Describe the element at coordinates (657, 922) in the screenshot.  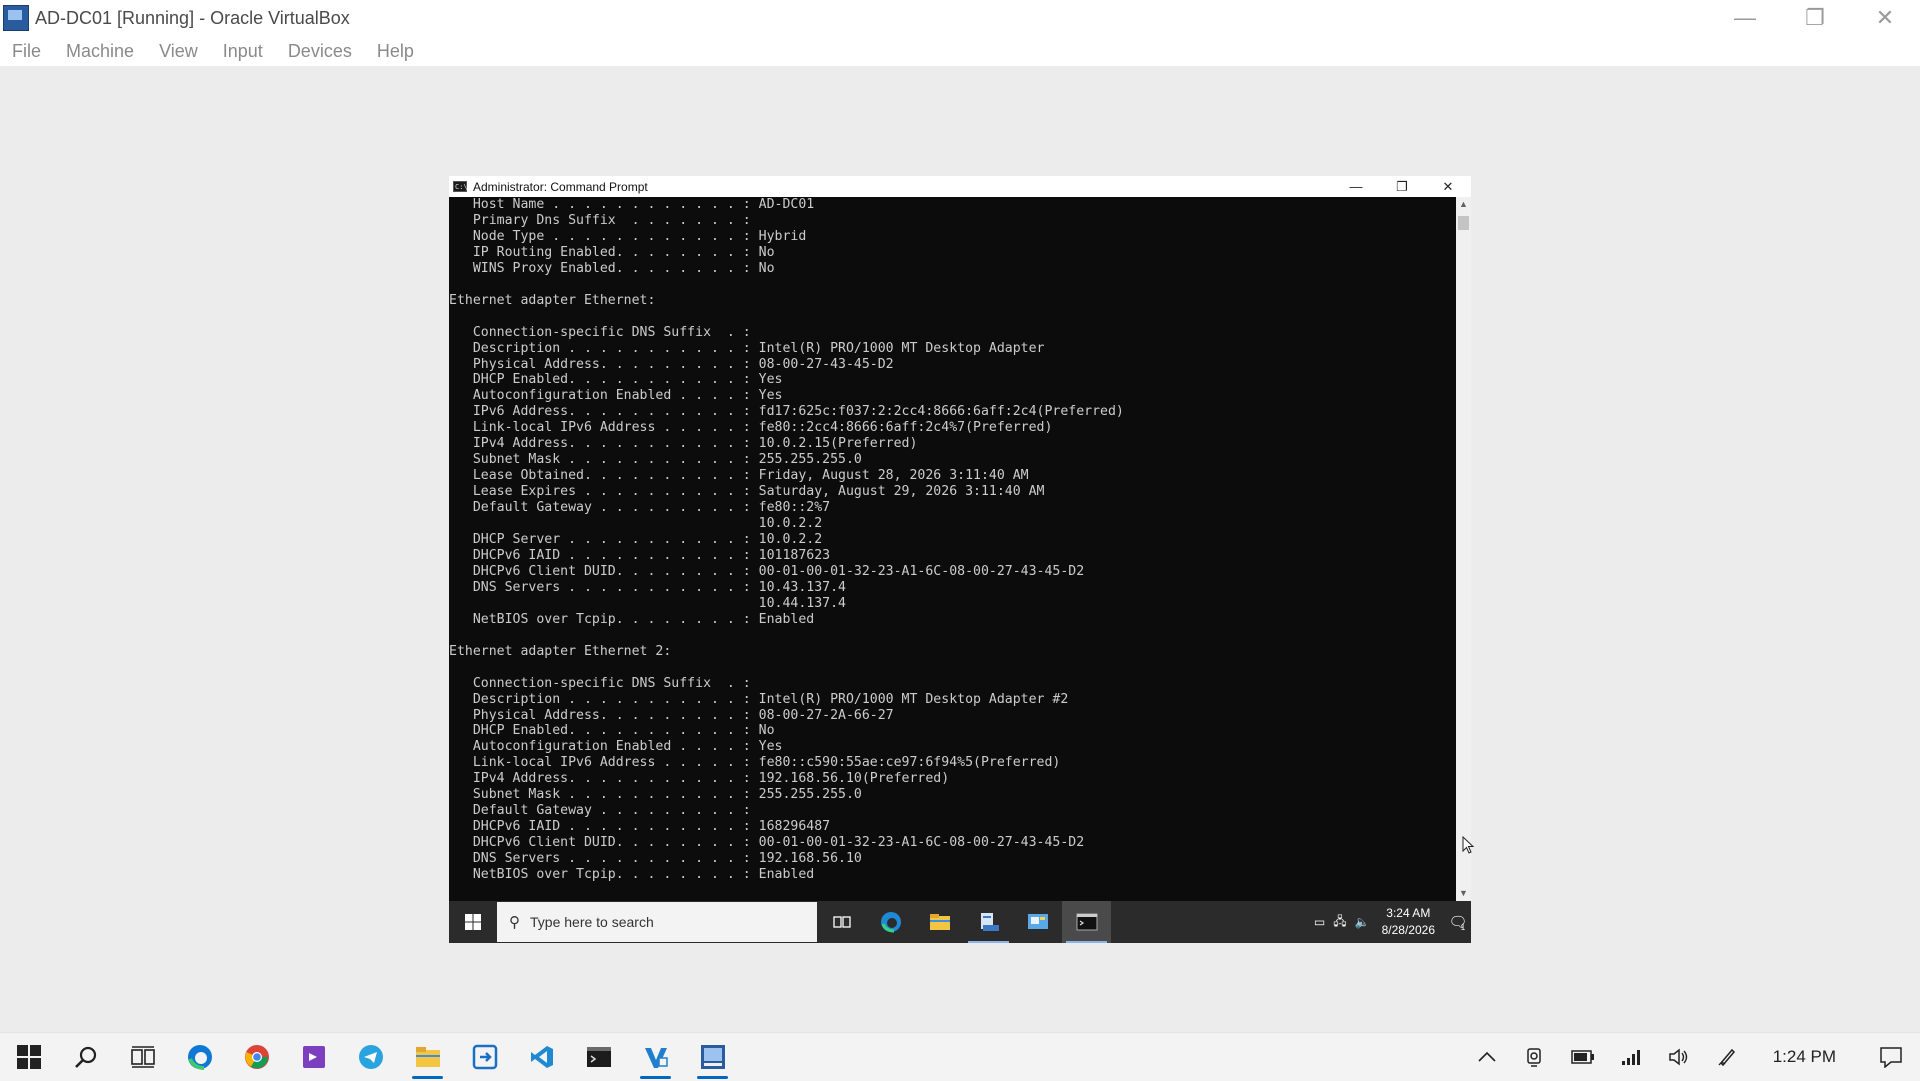
I see `guest-search-box: ⚲ Type here to search` at that location.